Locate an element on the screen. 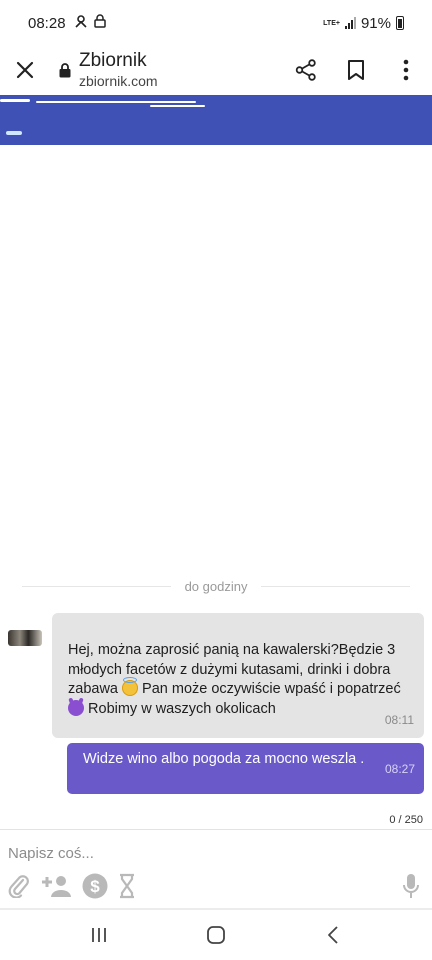 The height and width of the screenshot is (960, 432). signal-icon is located at coordinates (350, 23).